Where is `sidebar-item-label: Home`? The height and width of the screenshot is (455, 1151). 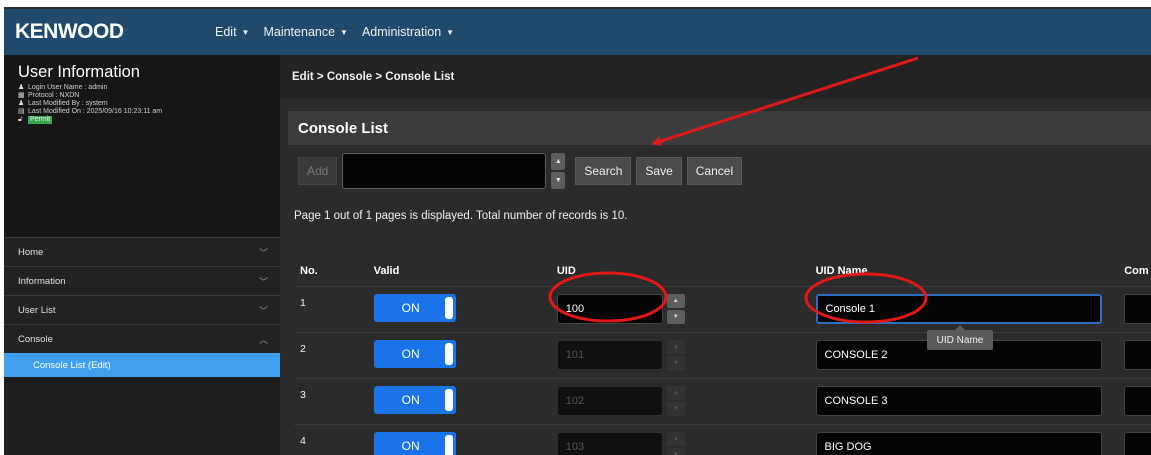 sidebar-item-label: Home is located at coordinates (31, 252).